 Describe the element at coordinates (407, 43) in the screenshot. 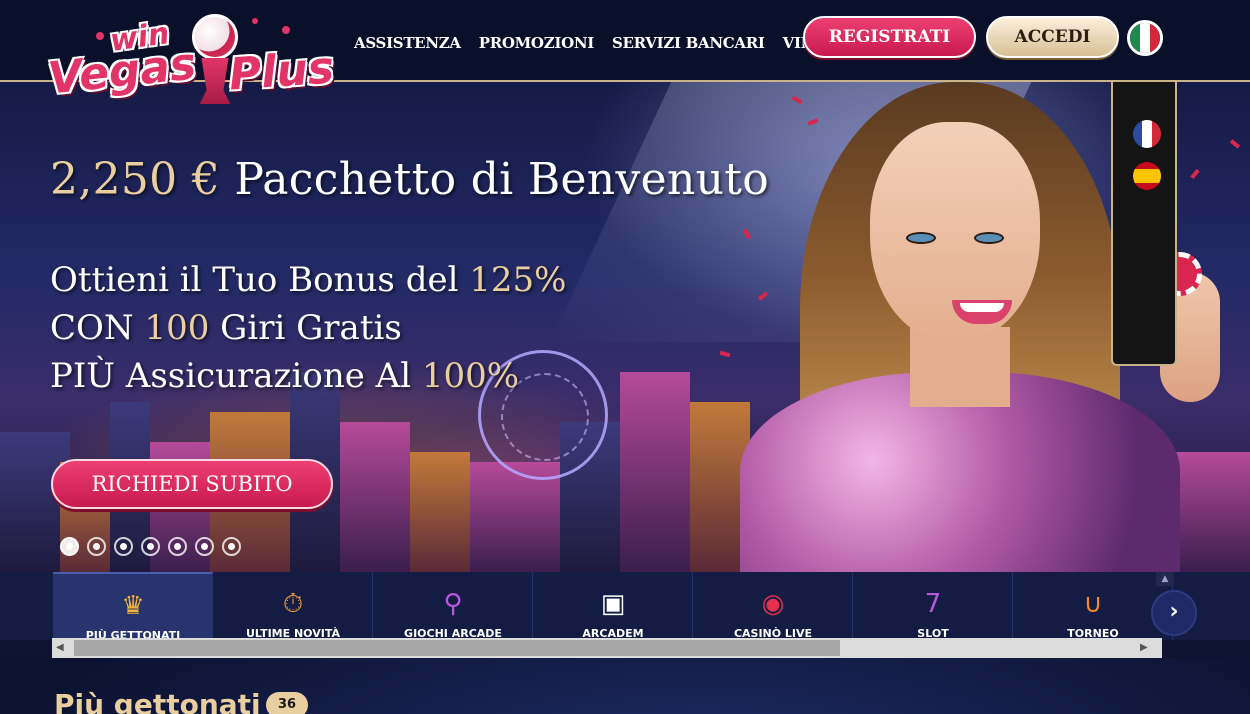

I see `nav-assistenza: ASSISTENZA` at that location.